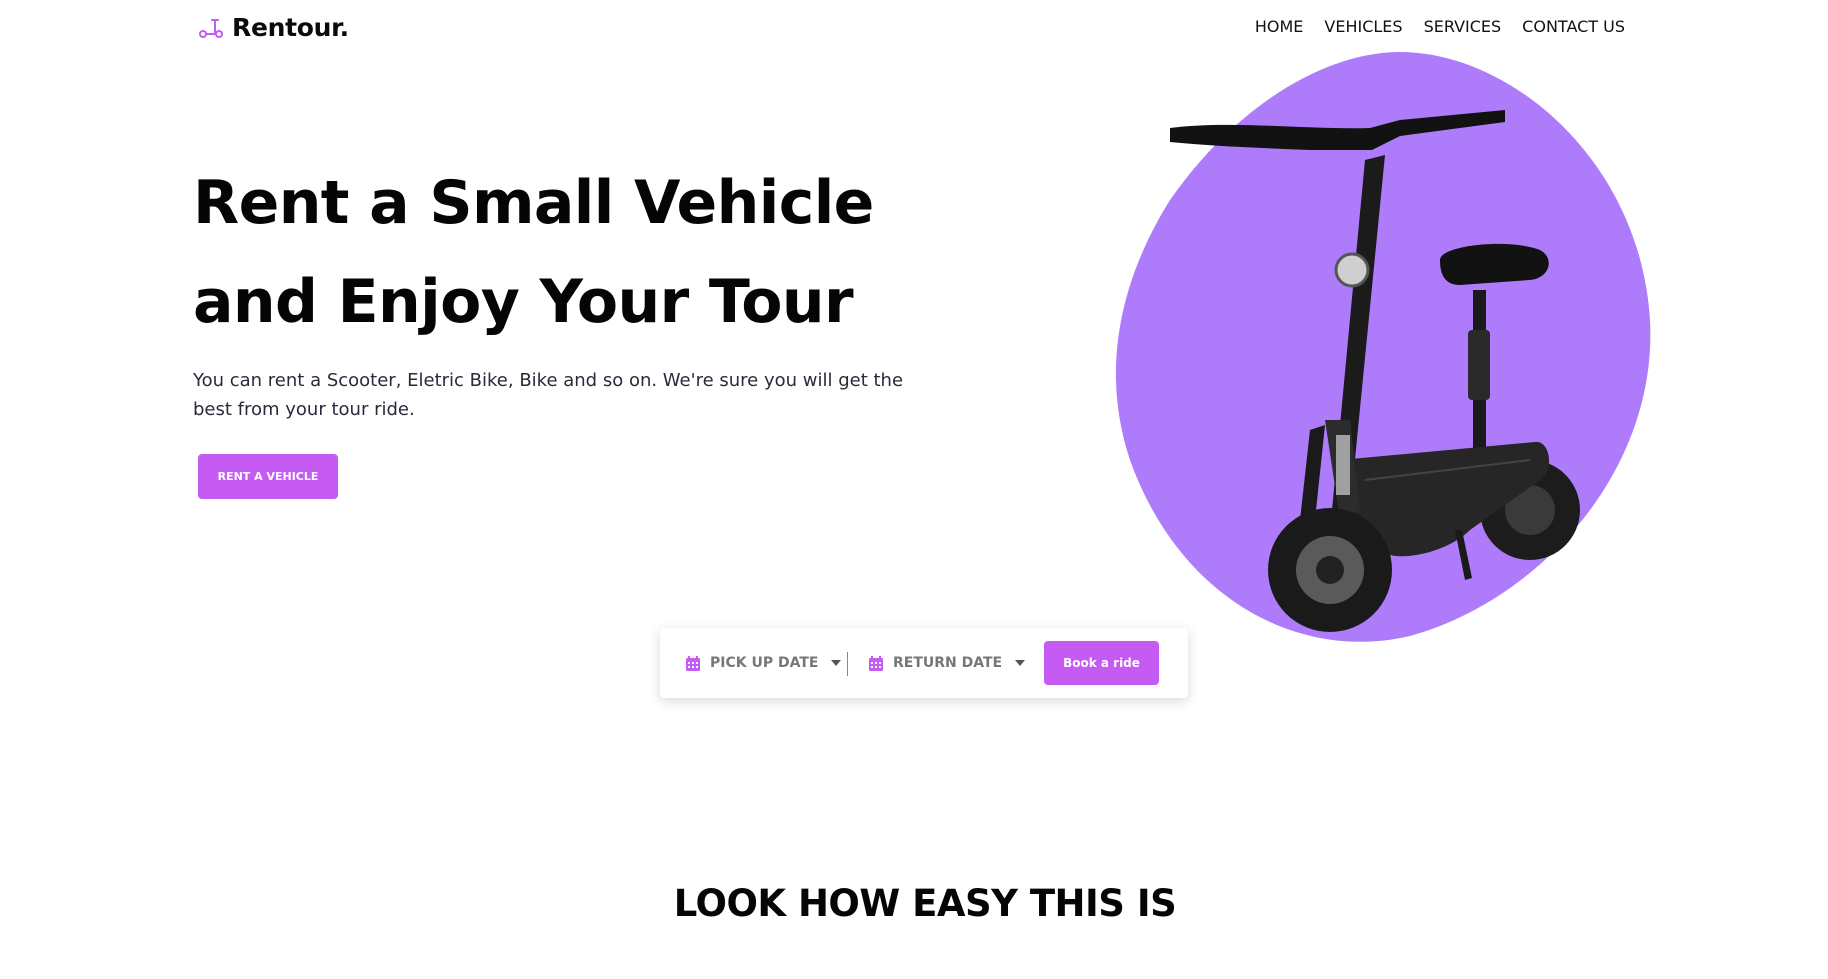  I want to click on brand-name: Rentour., so click(290, 27).